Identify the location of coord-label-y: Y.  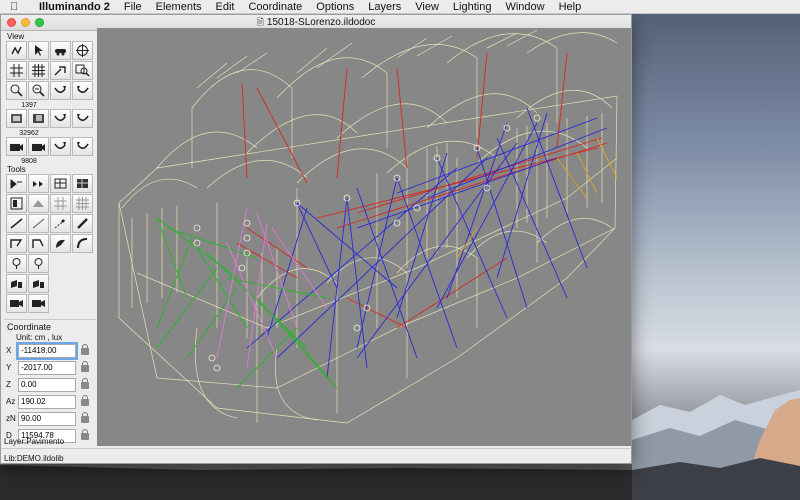
(9, 367).